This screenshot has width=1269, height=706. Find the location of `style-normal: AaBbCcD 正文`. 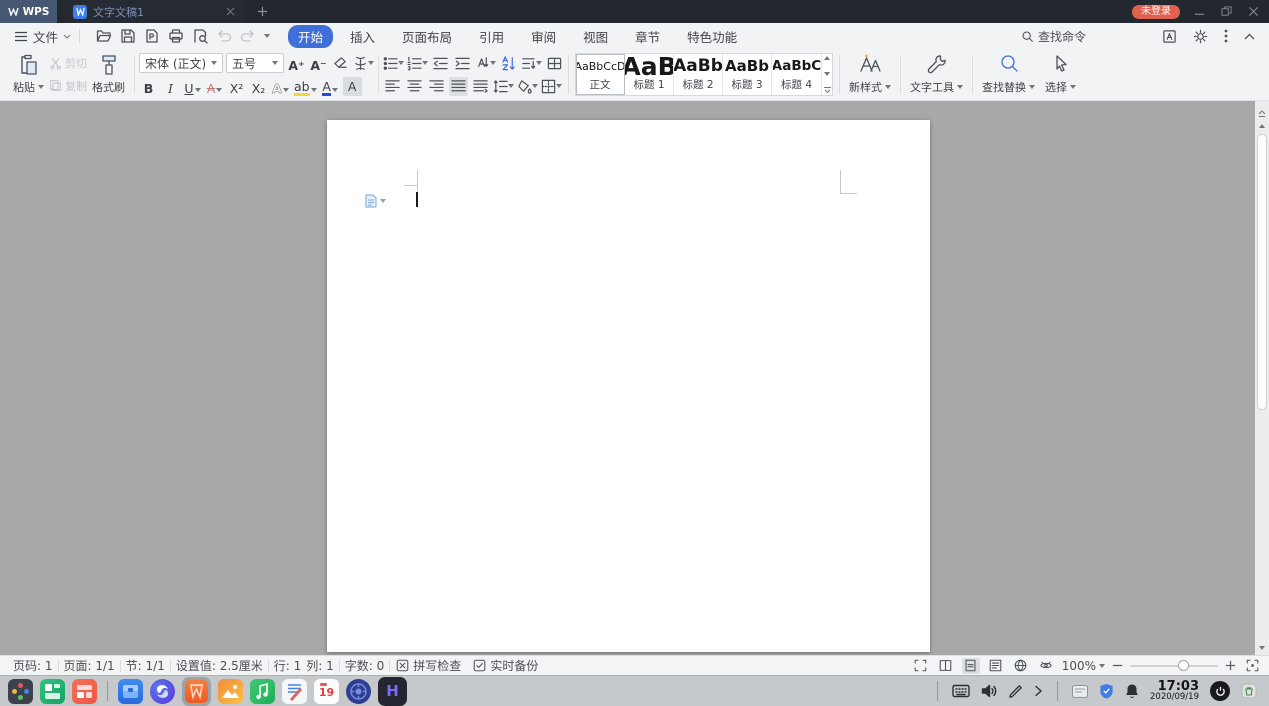

style-normal: AaBbCcD 正文 is located at coordinates (600, 74).